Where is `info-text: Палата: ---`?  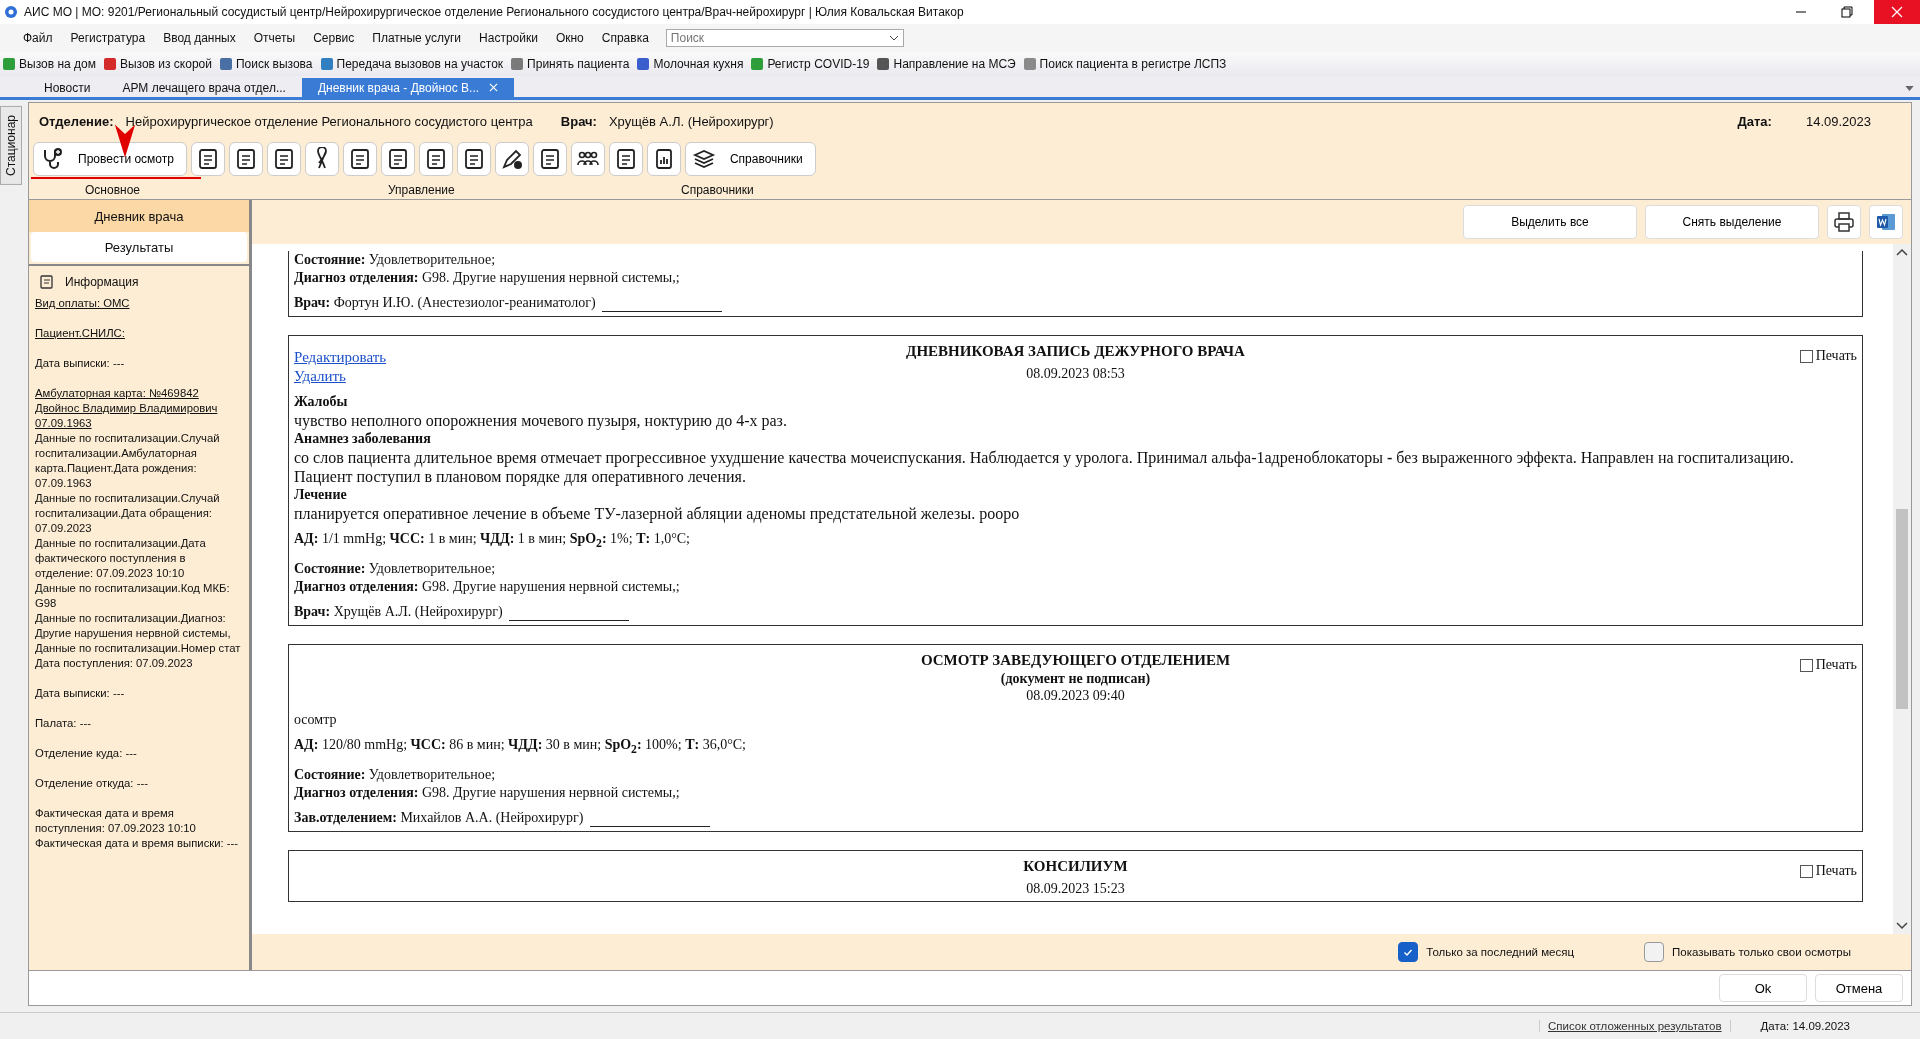 info-text: Палата: --- is located at coordinates (63, 723).